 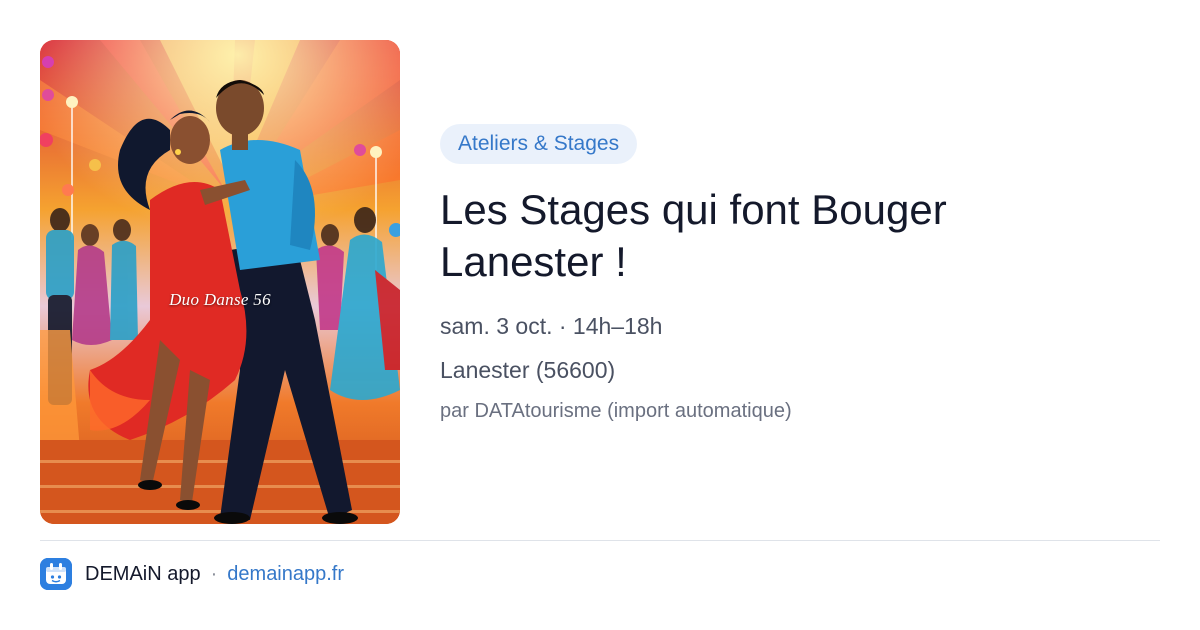 What do you see at coordinates (600, 540) in the screenshot?
I see `footer-divider` at bounding box center [600, 540].